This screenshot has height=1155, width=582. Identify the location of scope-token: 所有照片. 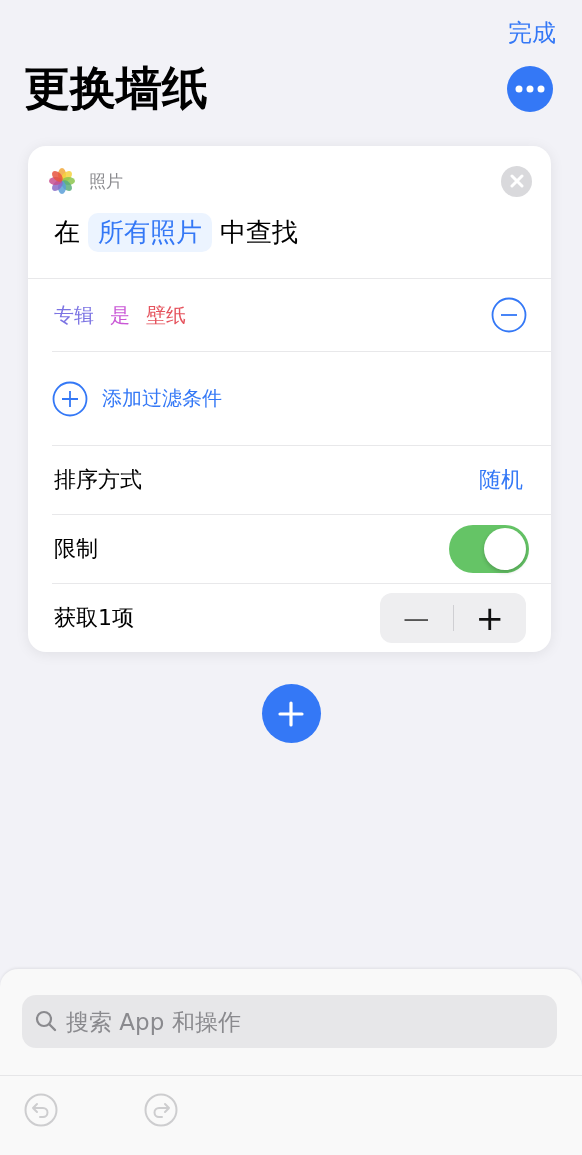
(150, 232).